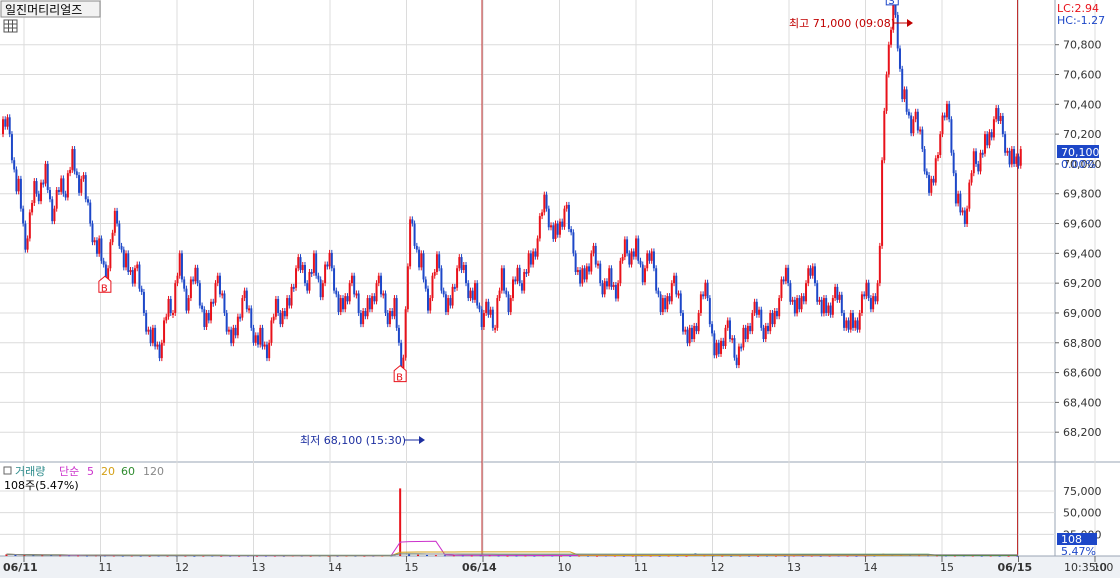  I want to click on time-tick-label: 13, so click(794, 567).